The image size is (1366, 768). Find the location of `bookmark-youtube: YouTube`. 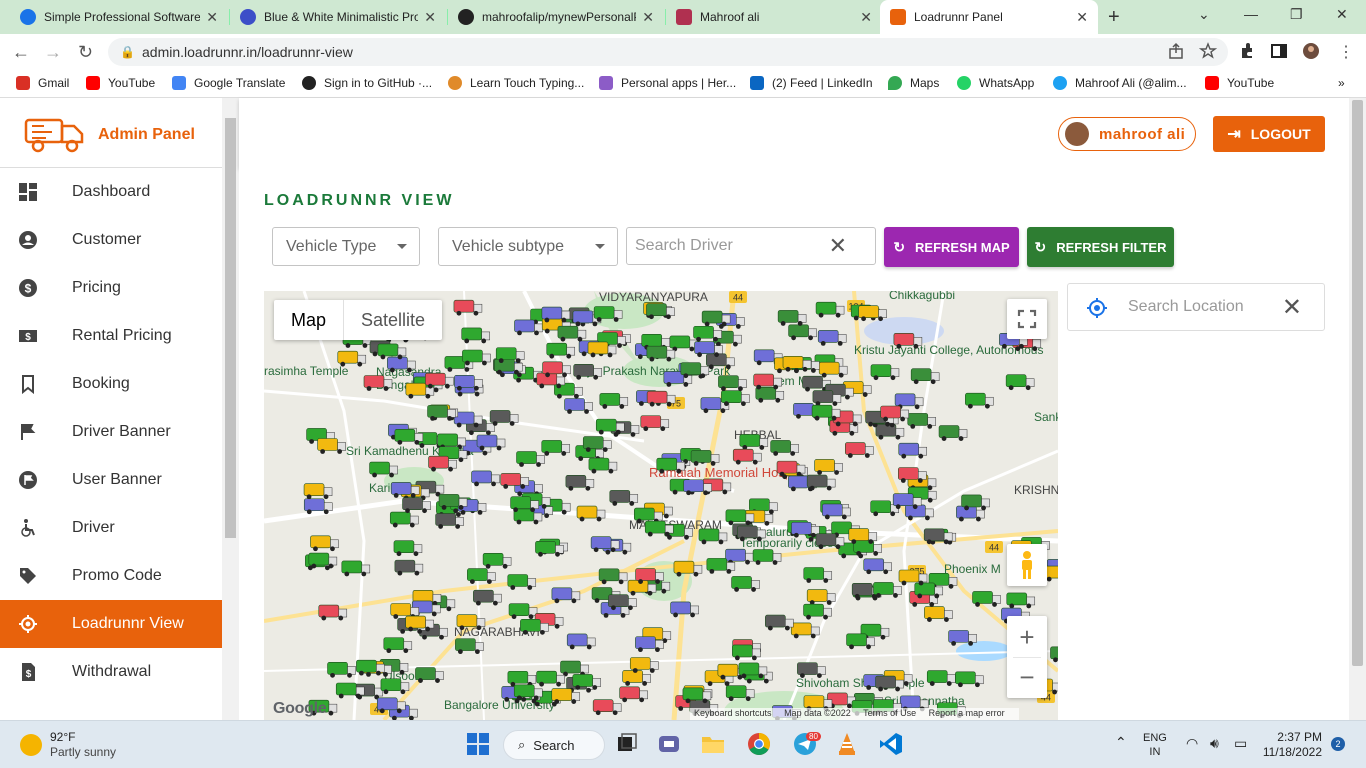

bookmark-youtube: YouTube is located at coordinates (120, 83).